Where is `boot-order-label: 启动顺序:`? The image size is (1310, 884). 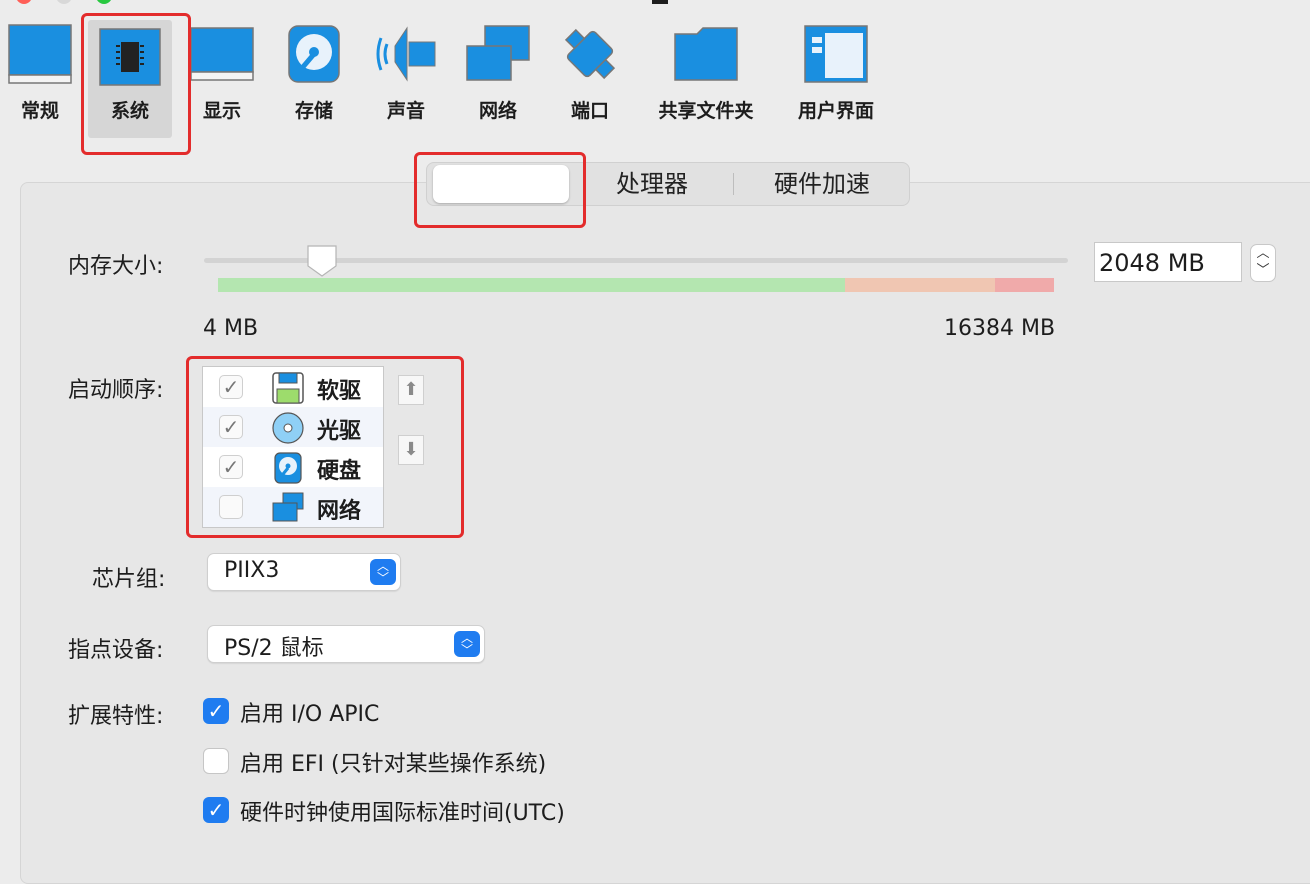 boot-order-label: 启动顺序: is located at coordinates (116, 390).